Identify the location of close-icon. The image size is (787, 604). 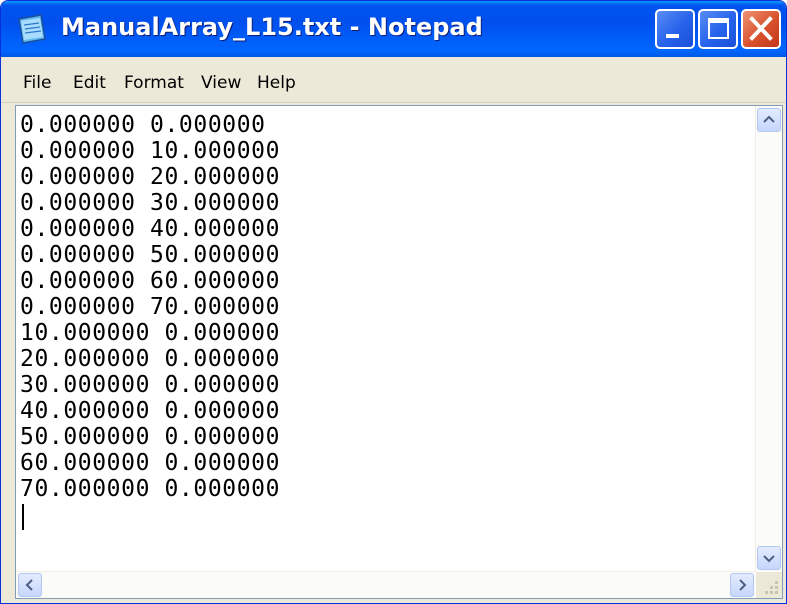
(761, 28).